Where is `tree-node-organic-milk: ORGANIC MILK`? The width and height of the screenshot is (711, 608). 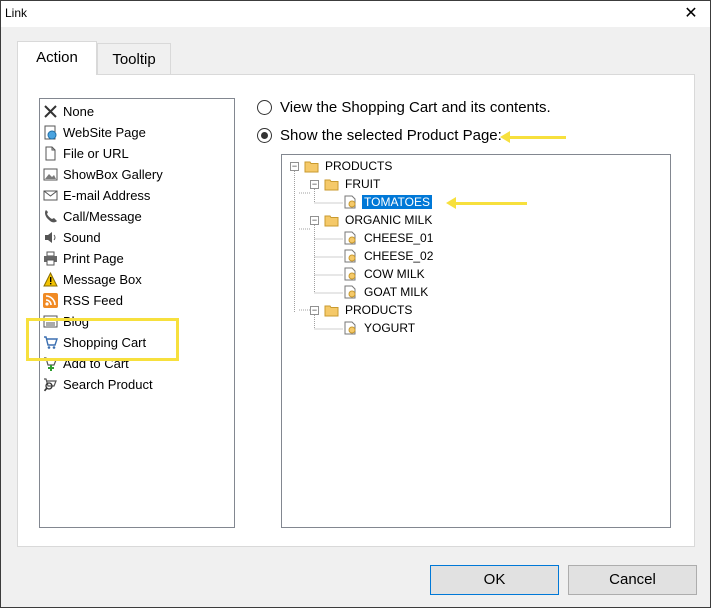 tree-node-organic-milk: ORGANIC MILK is located at coordinates (379, 220).